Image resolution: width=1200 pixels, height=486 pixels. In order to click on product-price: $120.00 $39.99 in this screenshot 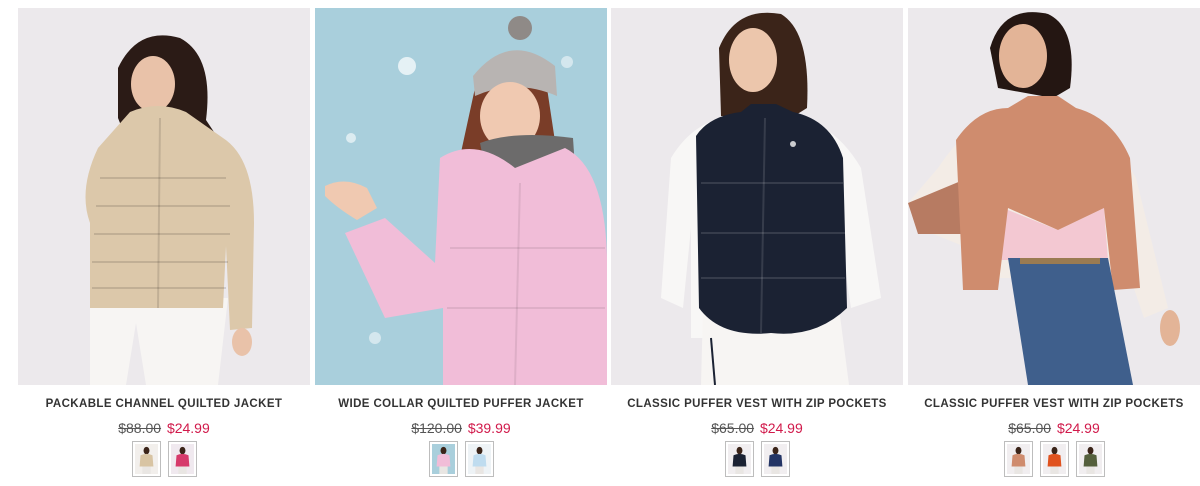, I will do `click(461, 428)`.